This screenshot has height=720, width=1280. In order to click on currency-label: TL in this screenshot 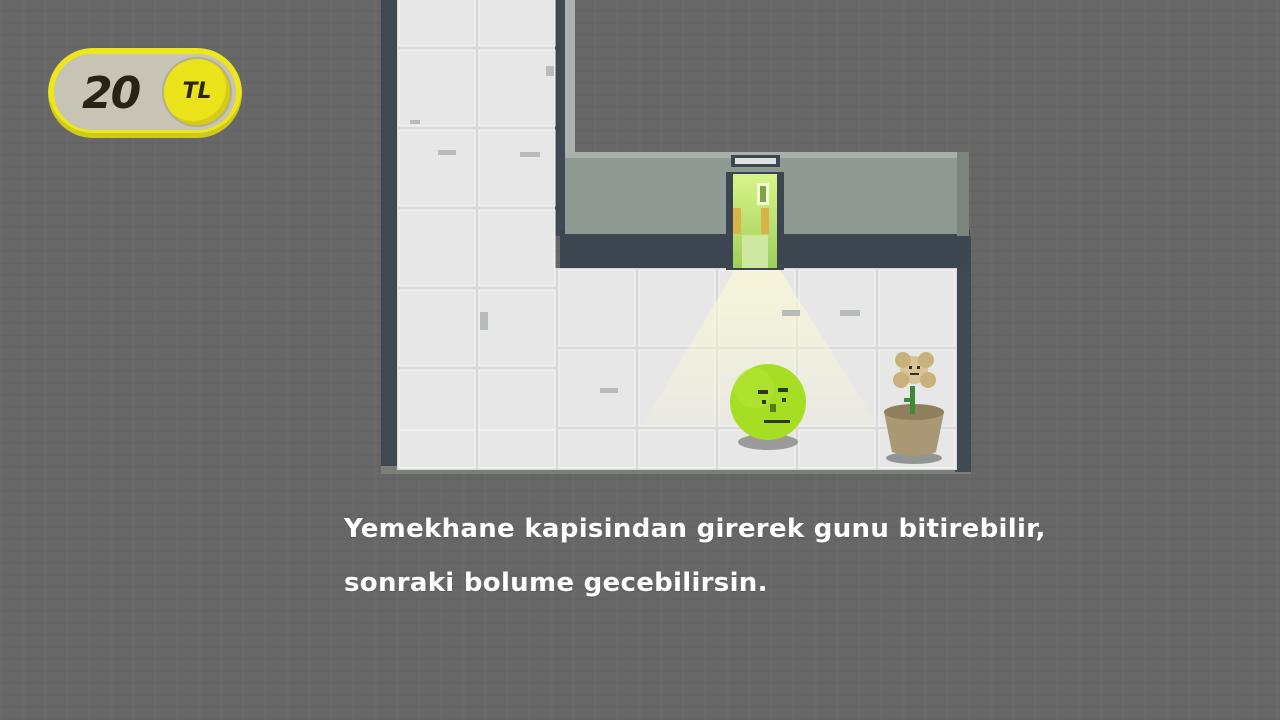, I will do `click(197, 91)`.